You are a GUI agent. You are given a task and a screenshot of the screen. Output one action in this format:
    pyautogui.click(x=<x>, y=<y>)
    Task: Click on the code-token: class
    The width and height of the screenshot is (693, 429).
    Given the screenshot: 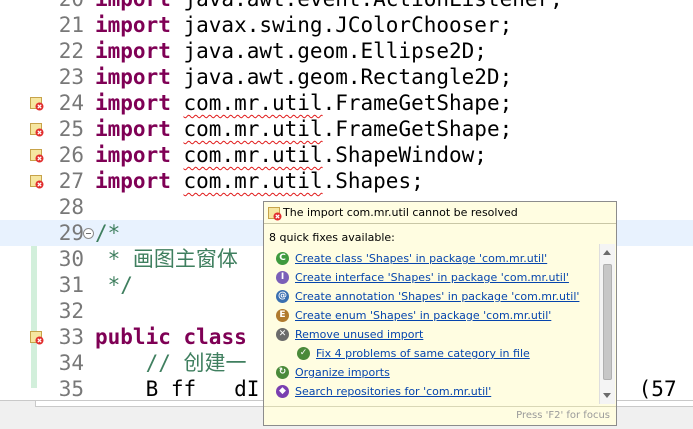 What is the action you would take?
    pyautogui.click(x=215, y=337)
    